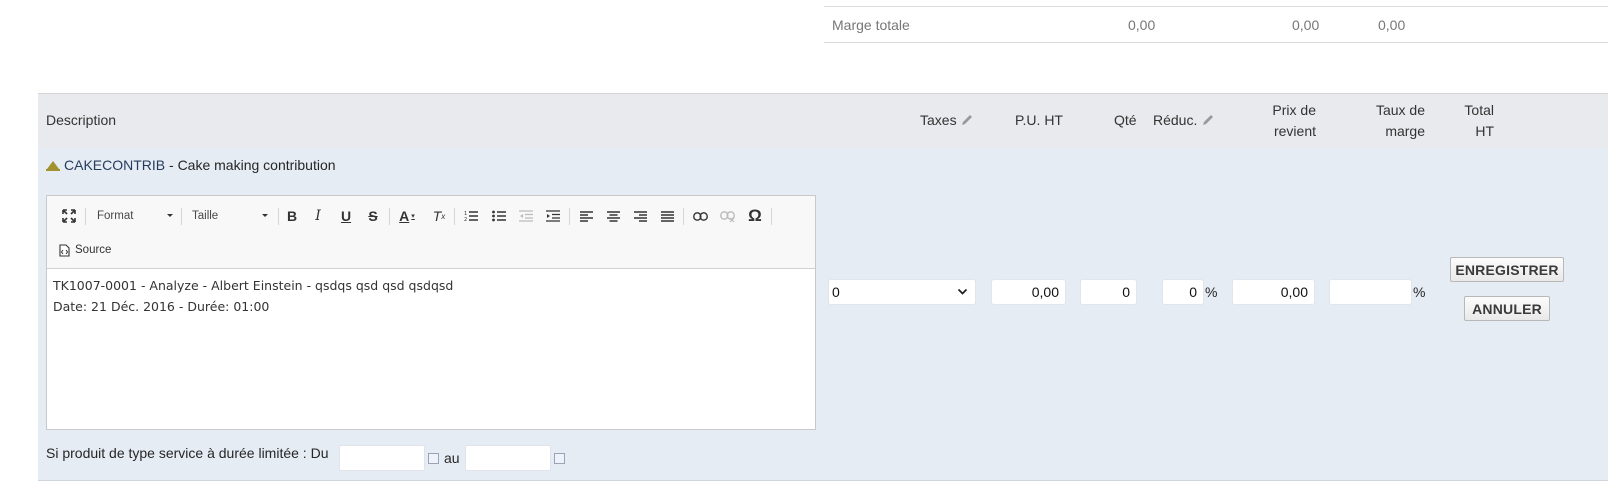 The image size is (1608, 499). Describe the element at coordinates (902, 292) in the screenshot. I see `tax-rate-select: 0` at that location.